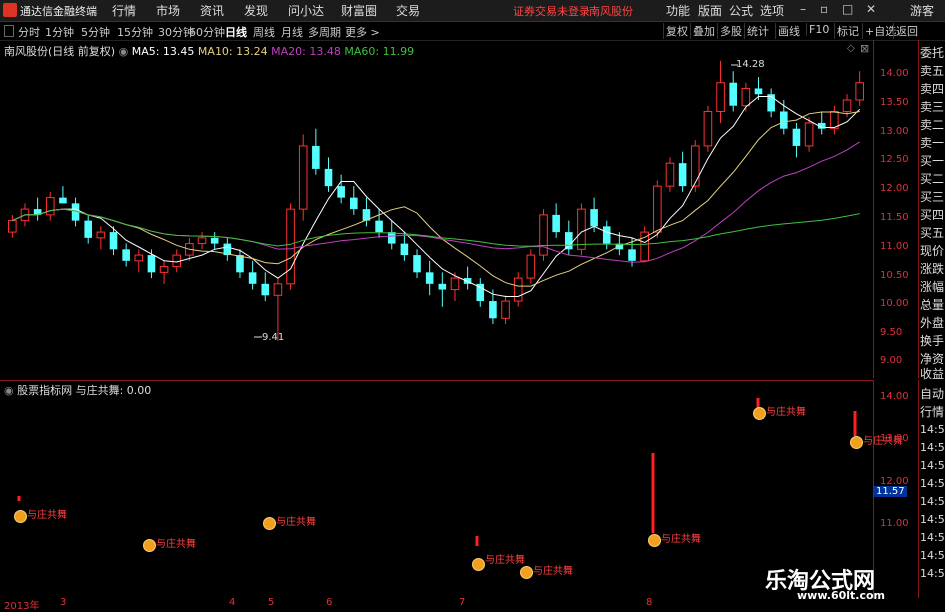 Image resolution: width=945 pixels, height=612 pixels. Describe the element at coordinates (236, 32) in the screenshot. I see `tab-daily: 日线` at that location.